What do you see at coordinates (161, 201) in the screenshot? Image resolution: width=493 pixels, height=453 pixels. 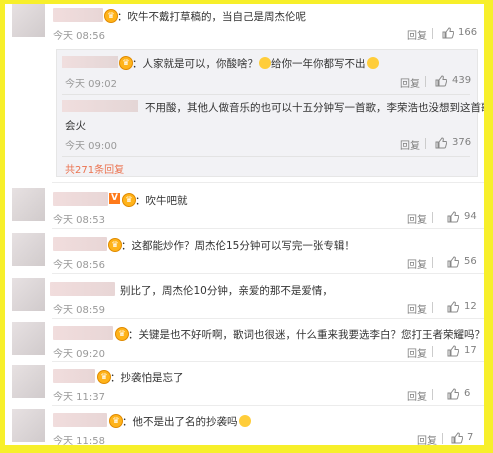 I see `comment-text: ：吹牛吧就` at bounding box center [161, 201].